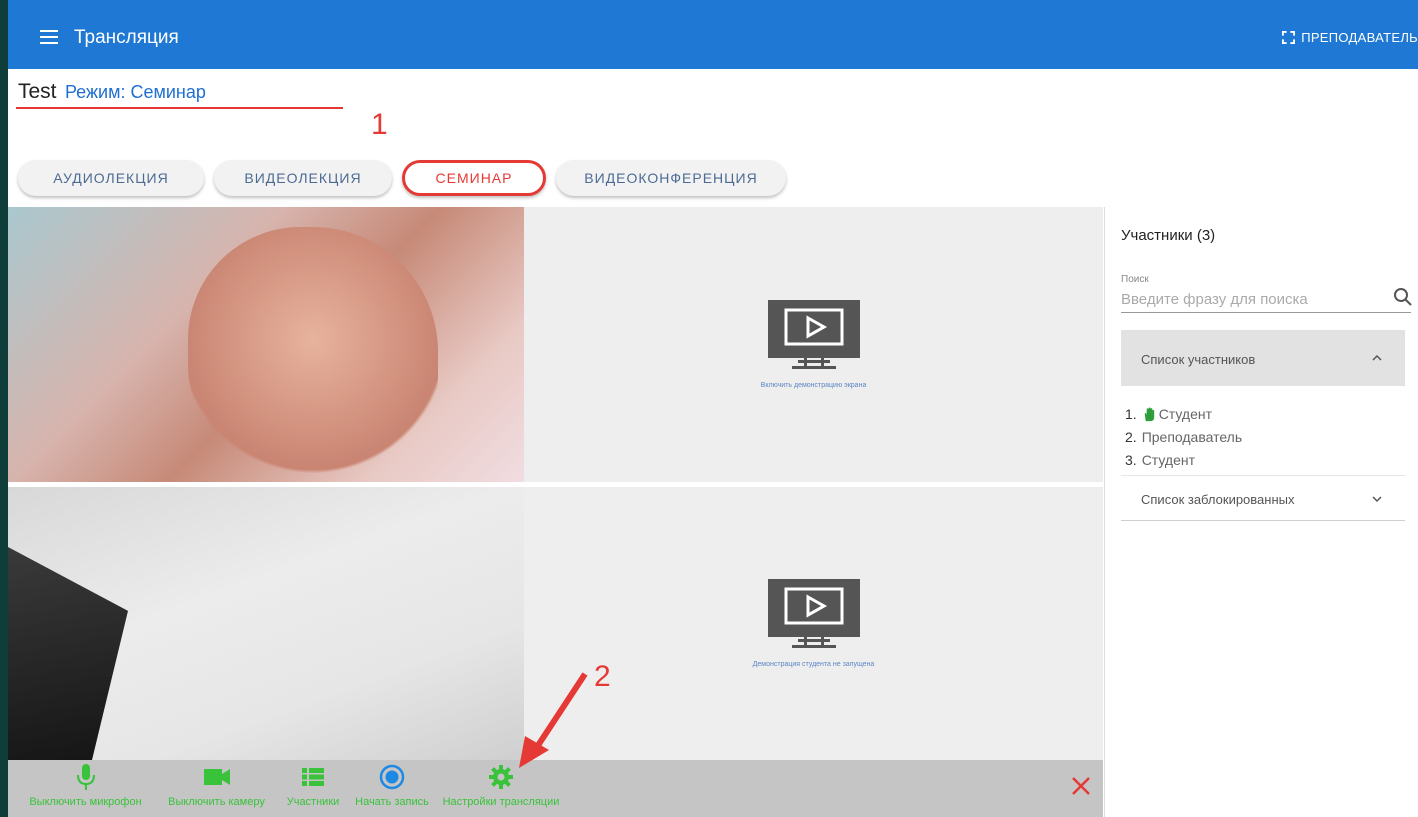  Describe the element at coordinates (313, 777) in the screenshot. I see `list-icon` at that location.